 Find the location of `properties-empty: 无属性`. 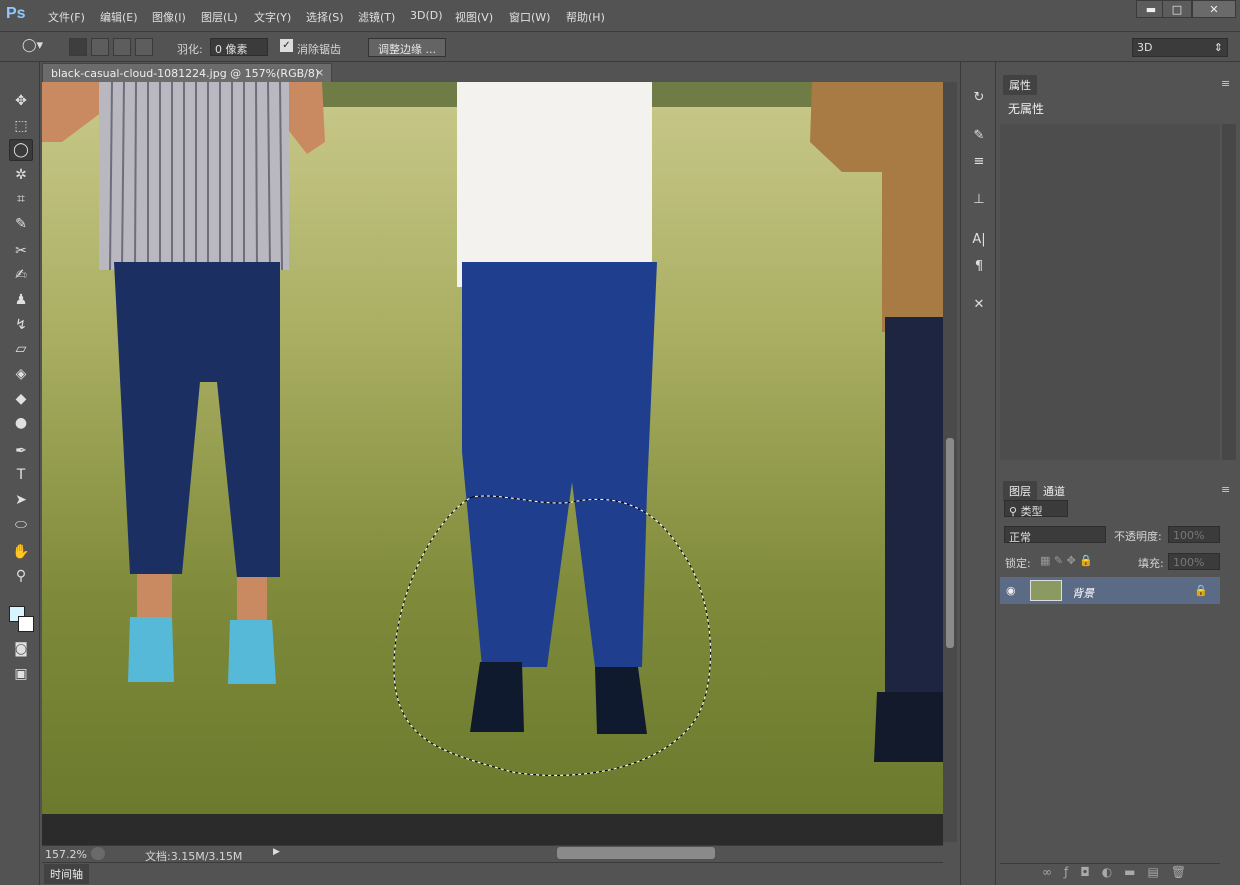

properties-empty: 无属性 is located at coordinates (1026, 109).